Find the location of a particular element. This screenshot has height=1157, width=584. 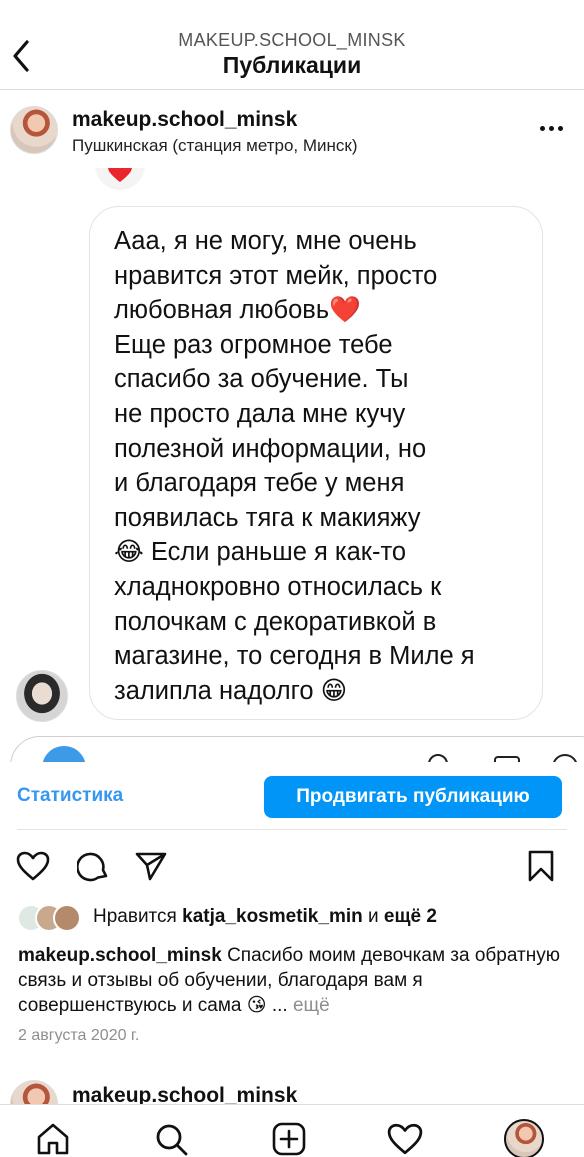

more-options-button is located at coordinates (551, 128).